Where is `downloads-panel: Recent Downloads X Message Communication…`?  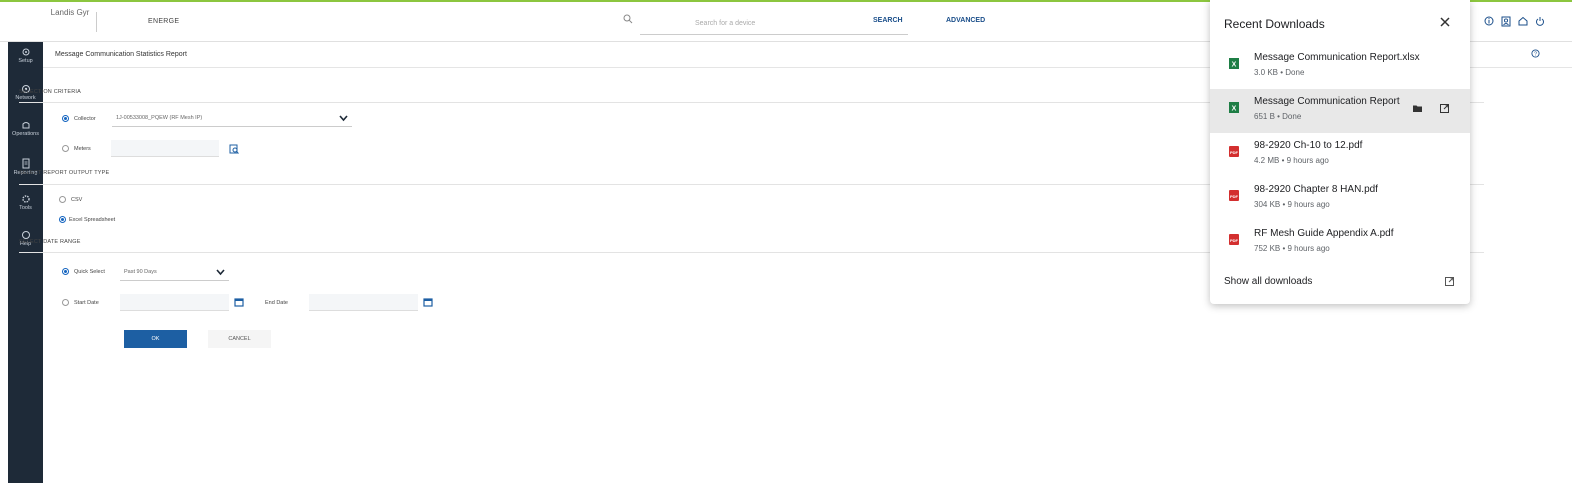 downloads-panel: Recent Downloads X Message Communication… is located at coordinates (1340, 152).